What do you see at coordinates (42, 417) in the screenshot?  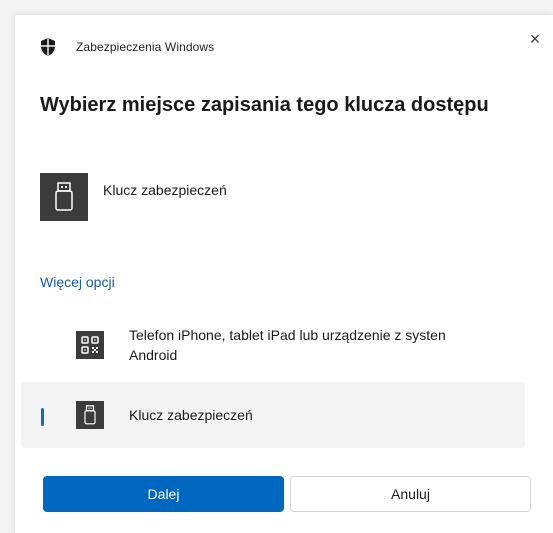 I see `selection-indicator` at bounding box center [42, 417].